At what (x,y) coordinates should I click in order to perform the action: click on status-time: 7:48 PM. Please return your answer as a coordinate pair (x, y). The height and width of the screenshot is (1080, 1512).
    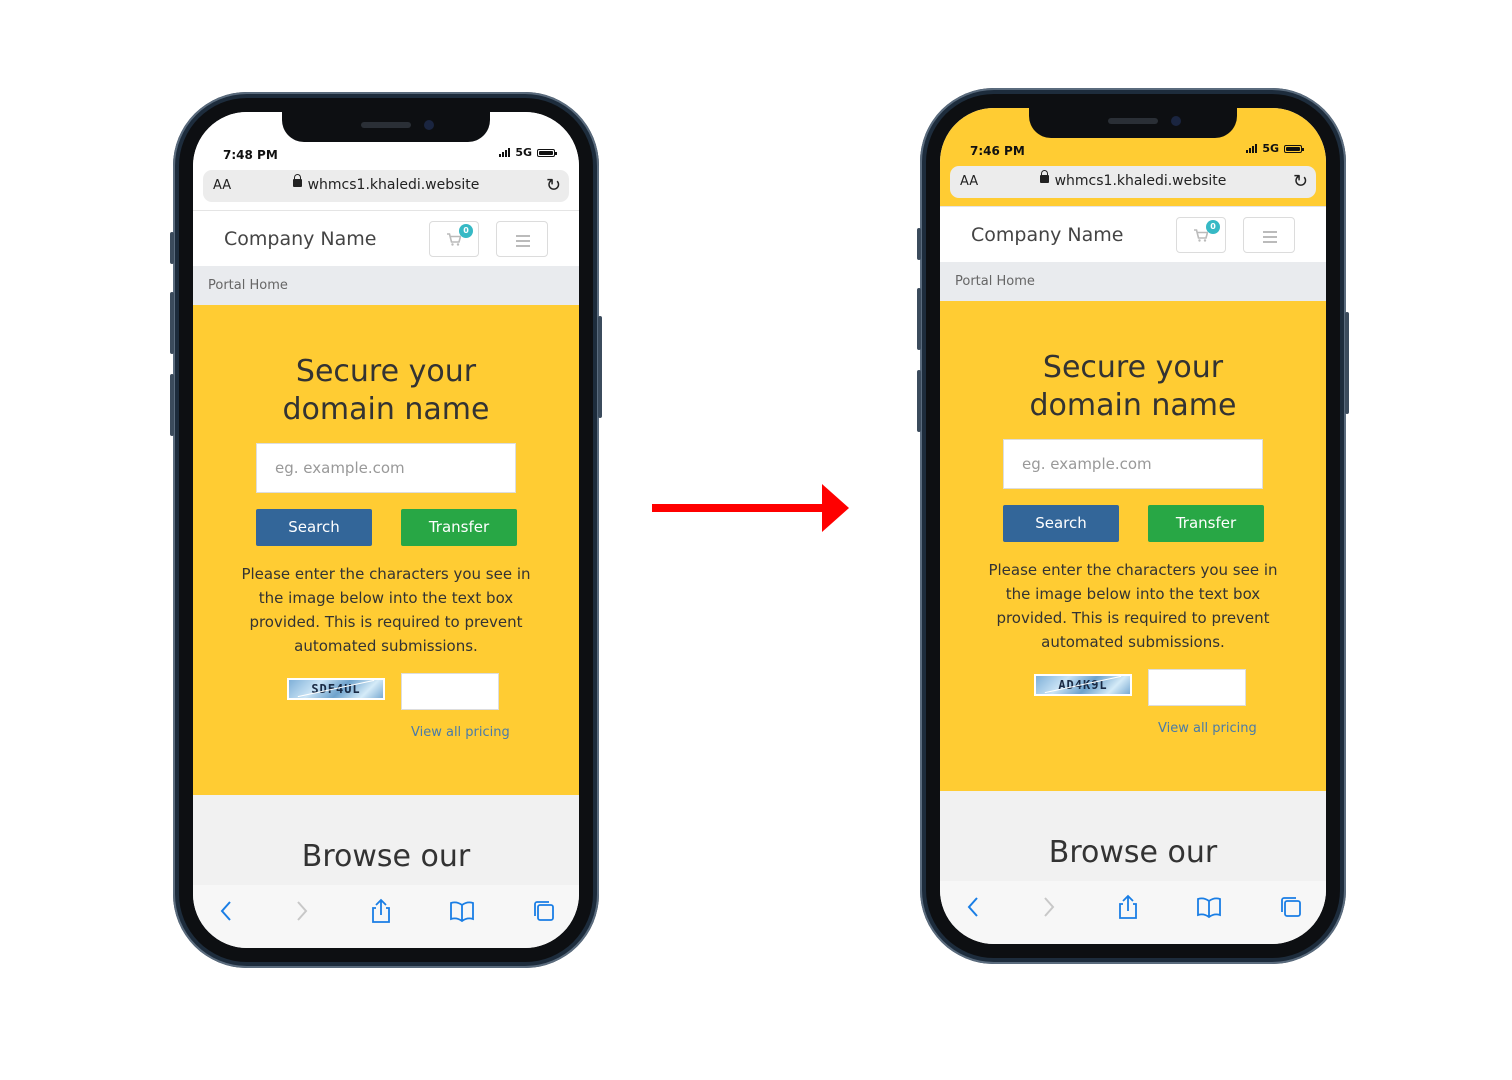
    Looking at the image, I should click on (250, 155).